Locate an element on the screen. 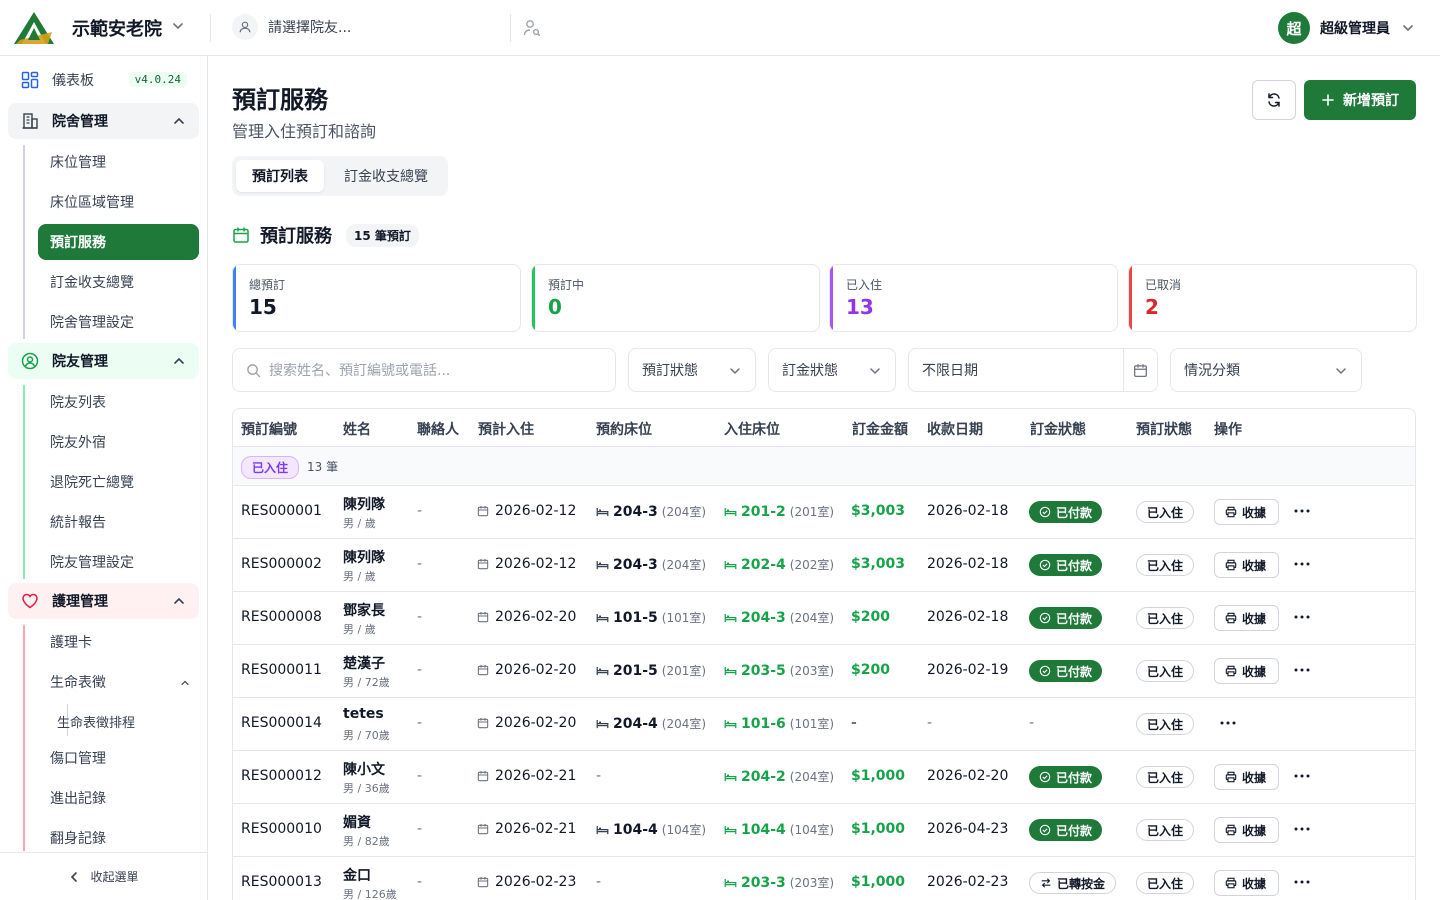 The width and height of the screenshot is (1440, 900). sidebar-item-resident-settings: 院友管理設定 is located at coordinates (118, 562).